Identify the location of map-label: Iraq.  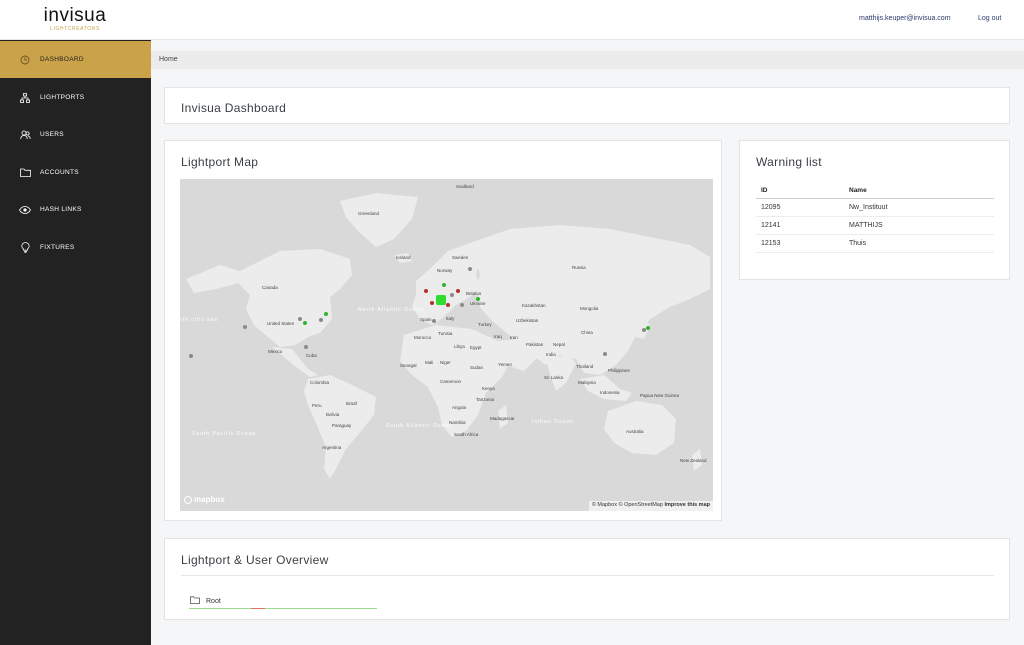
(498, 336).